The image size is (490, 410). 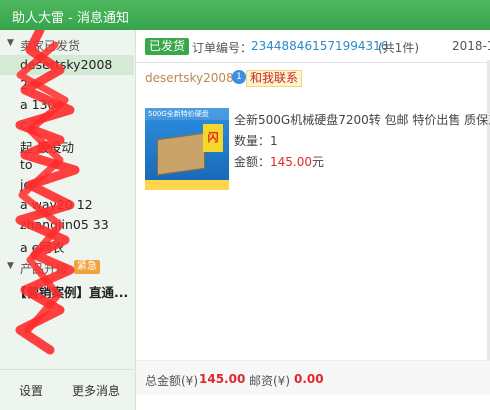 I want to click on product-amount: 金额：145.00元, so click(x=279, y=161).